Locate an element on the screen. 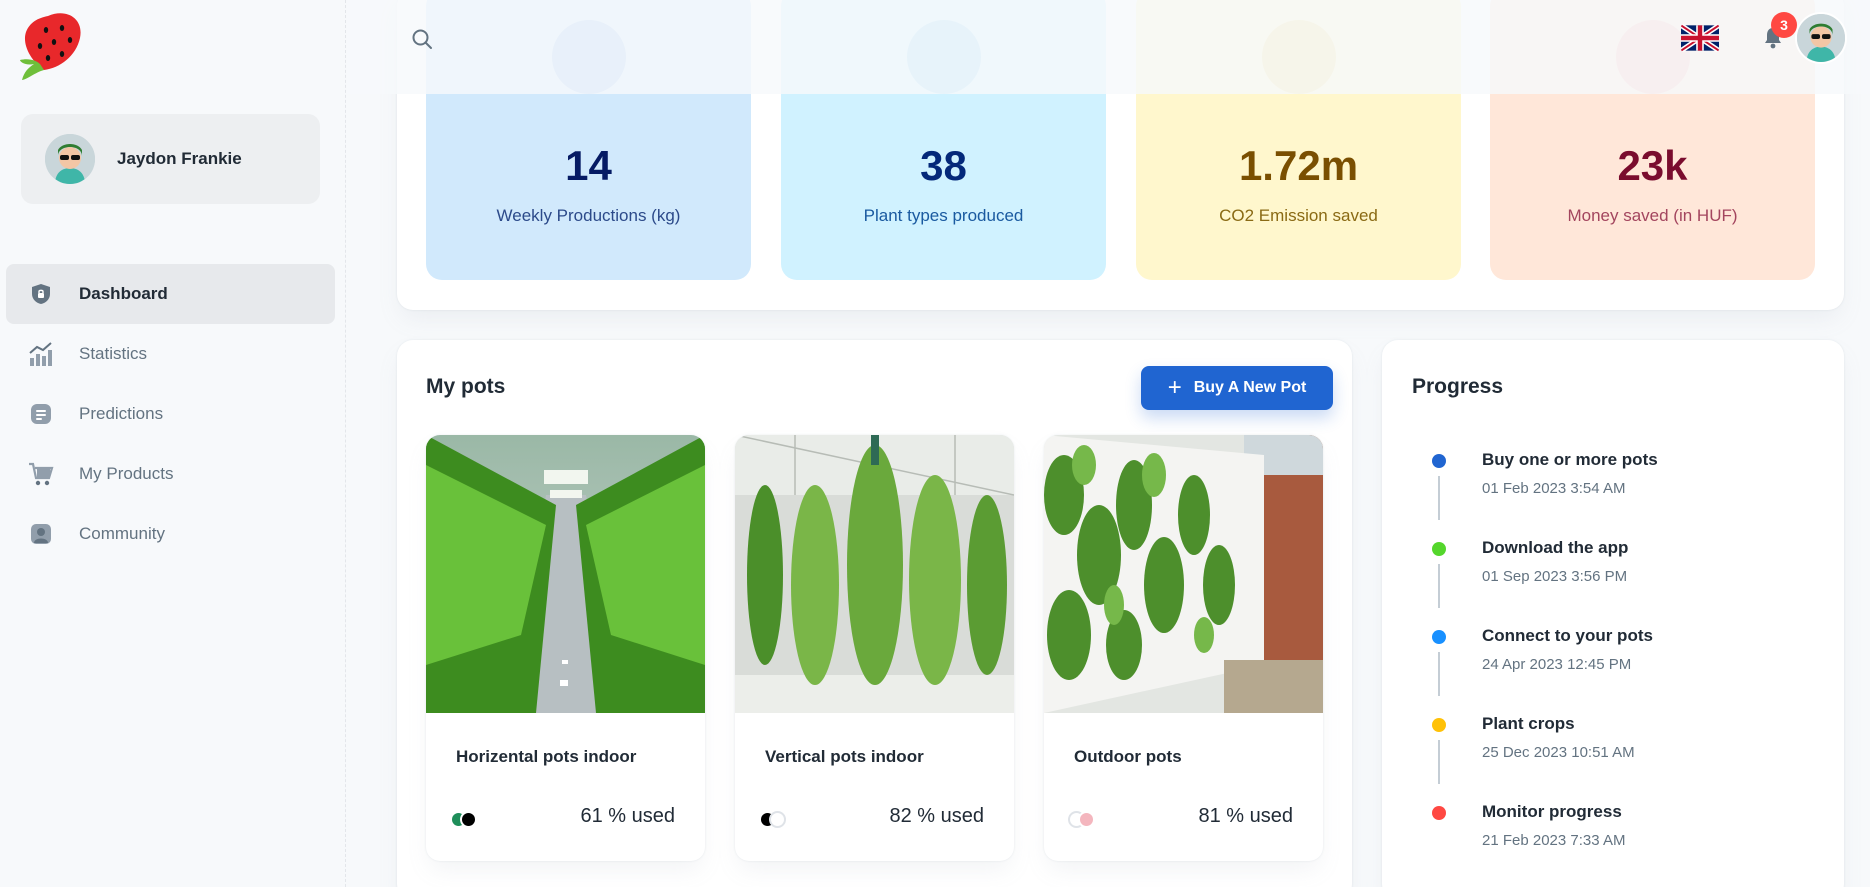 The height and width of the screenshot is (887, 1870). pot-usage: 81 % used is located at coordinates (1245, 816).